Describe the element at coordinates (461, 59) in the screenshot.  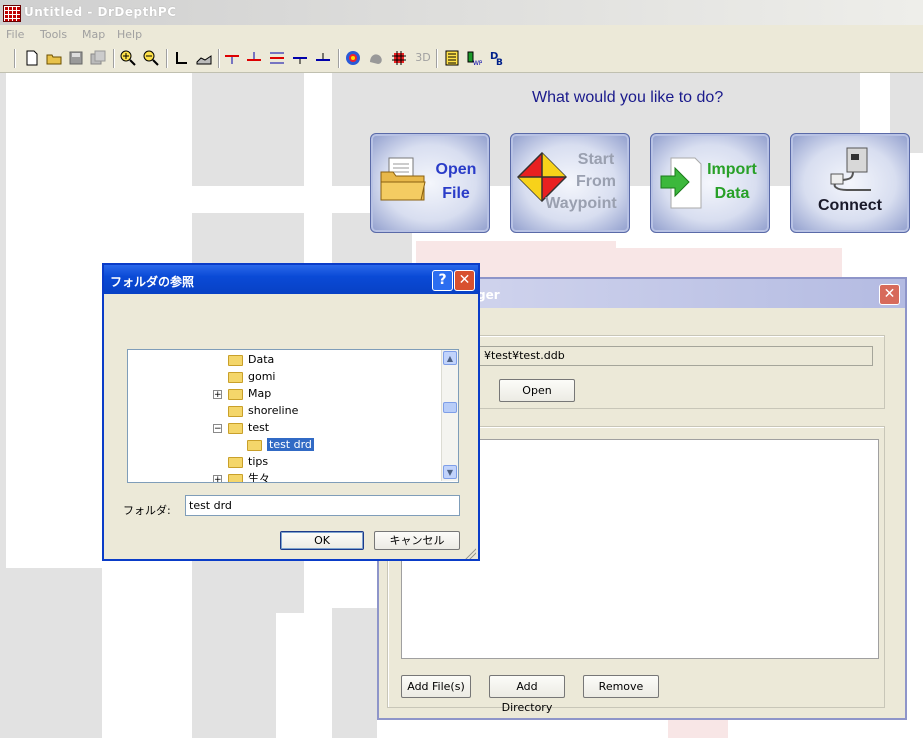
I see `toolbar: 3D WP DB` at that location.